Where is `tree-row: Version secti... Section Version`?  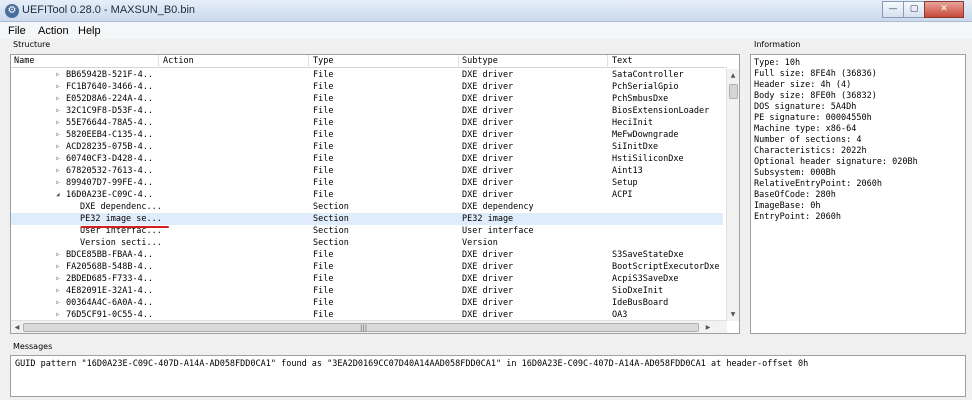 tree-row: Version secti... Section Version is located at coordinates (367, 243).